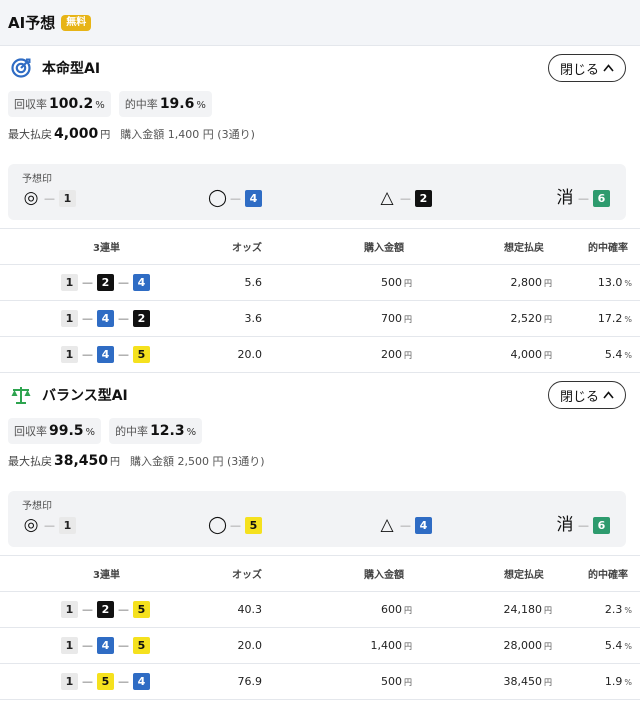  I want to click on probability-value: 1.9, so click(613, 681).